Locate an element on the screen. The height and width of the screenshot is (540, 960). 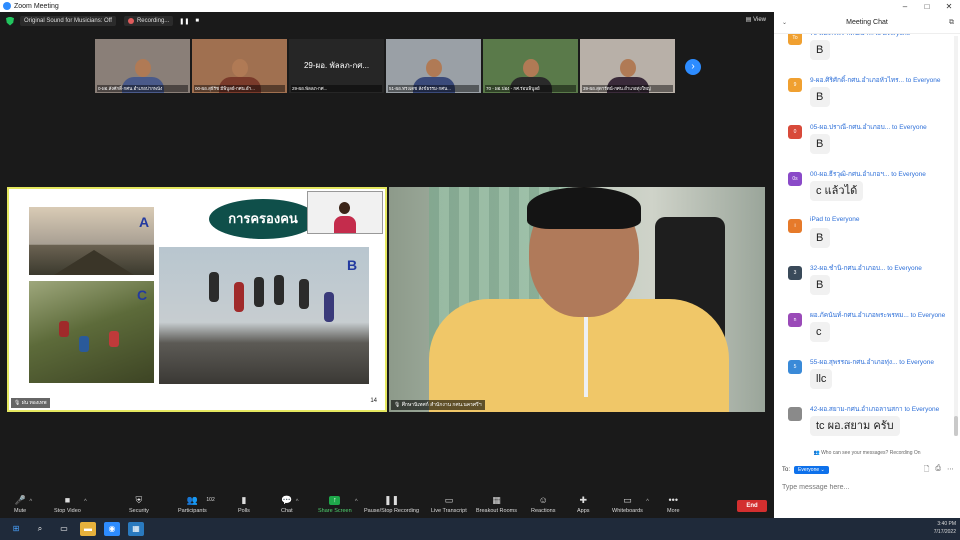
participant-thumbnail: 39-ผอ.สุดารัตน์-กศน.อำเภอทุ่งใหญ่ is located at coordinates (627, 66).